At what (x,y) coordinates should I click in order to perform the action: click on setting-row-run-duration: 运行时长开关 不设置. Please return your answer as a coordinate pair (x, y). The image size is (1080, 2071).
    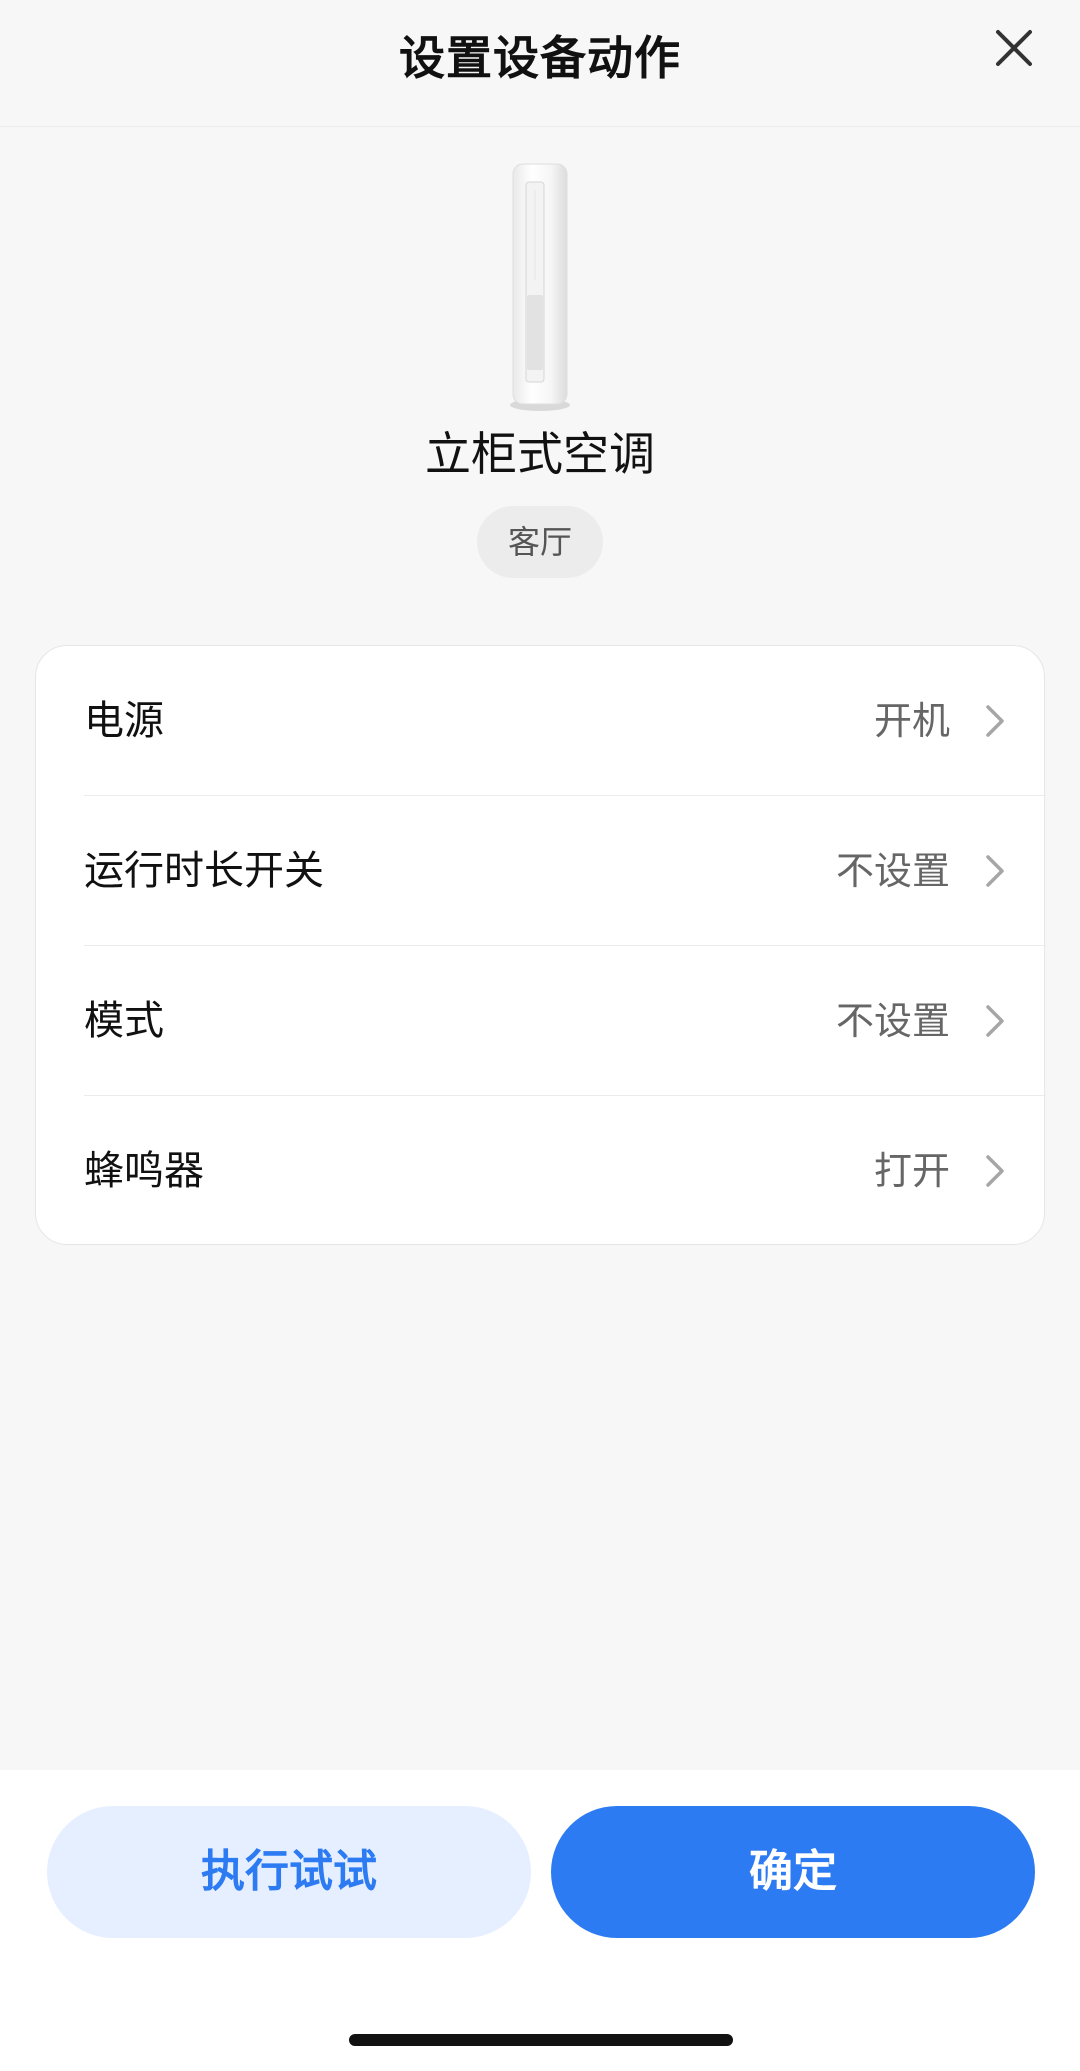
    Looking at the image, I should click on (541, 871).